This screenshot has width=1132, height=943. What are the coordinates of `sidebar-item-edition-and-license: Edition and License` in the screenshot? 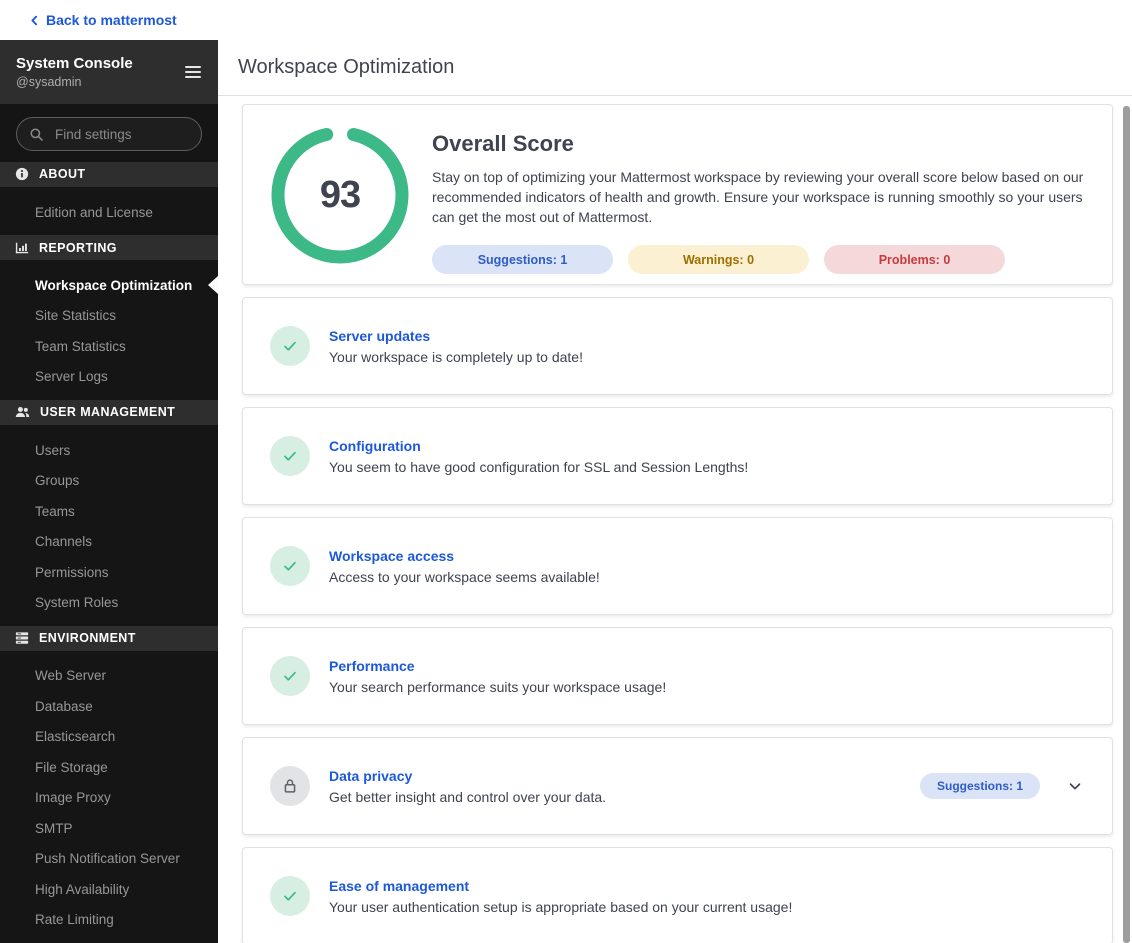 It's located at (109, 212).